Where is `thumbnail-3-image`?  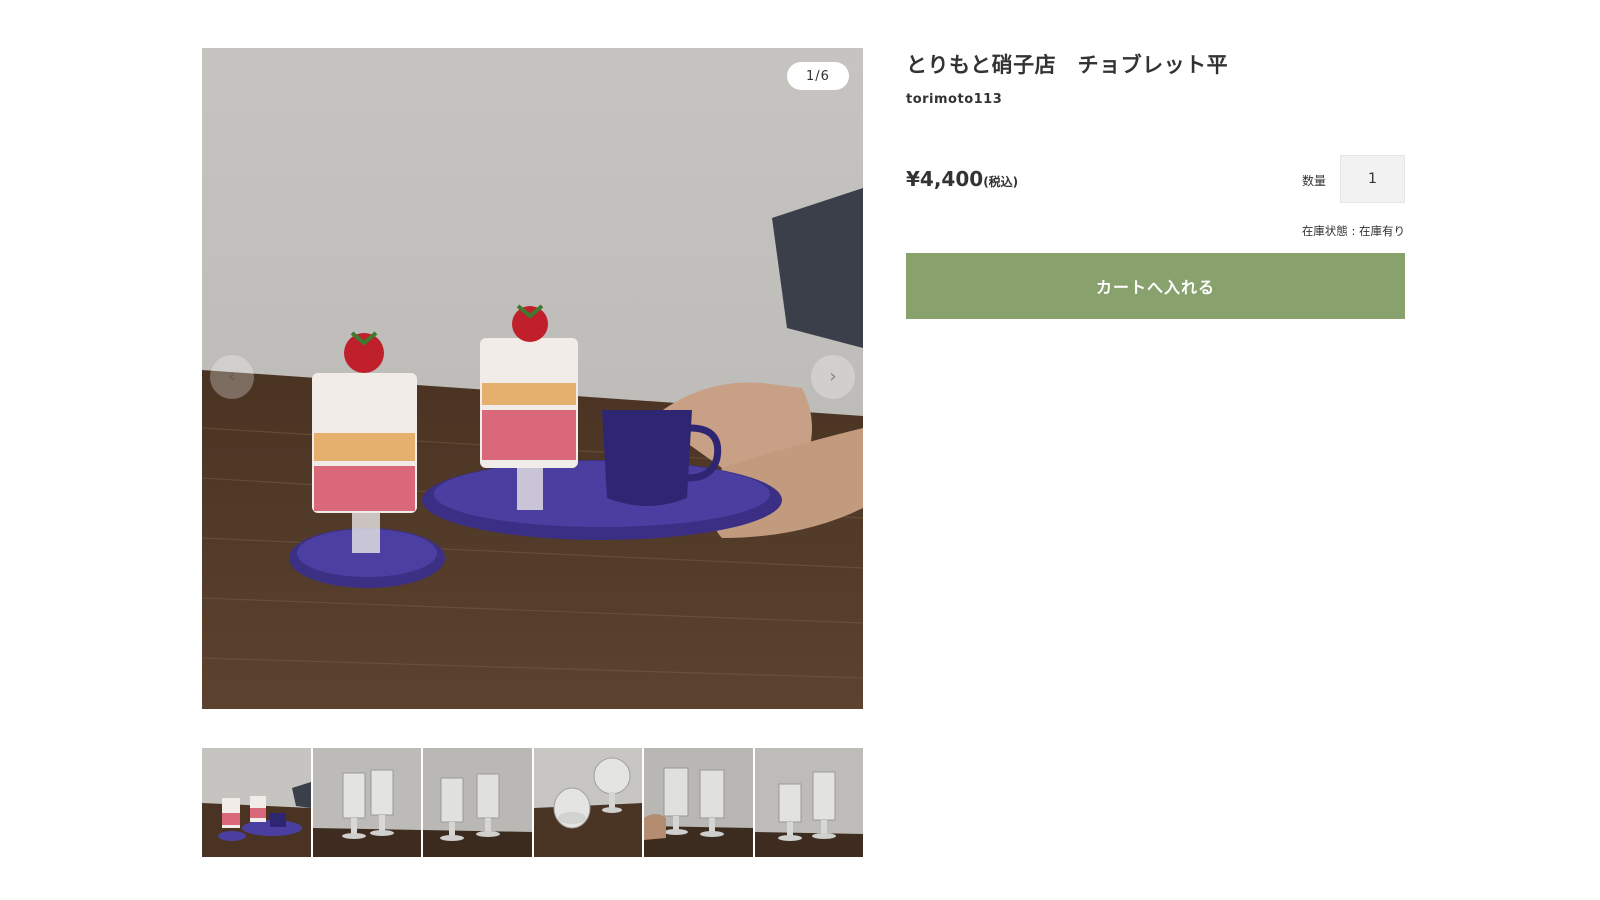 thumbnail-3-image is located at coordinates (477, 802).